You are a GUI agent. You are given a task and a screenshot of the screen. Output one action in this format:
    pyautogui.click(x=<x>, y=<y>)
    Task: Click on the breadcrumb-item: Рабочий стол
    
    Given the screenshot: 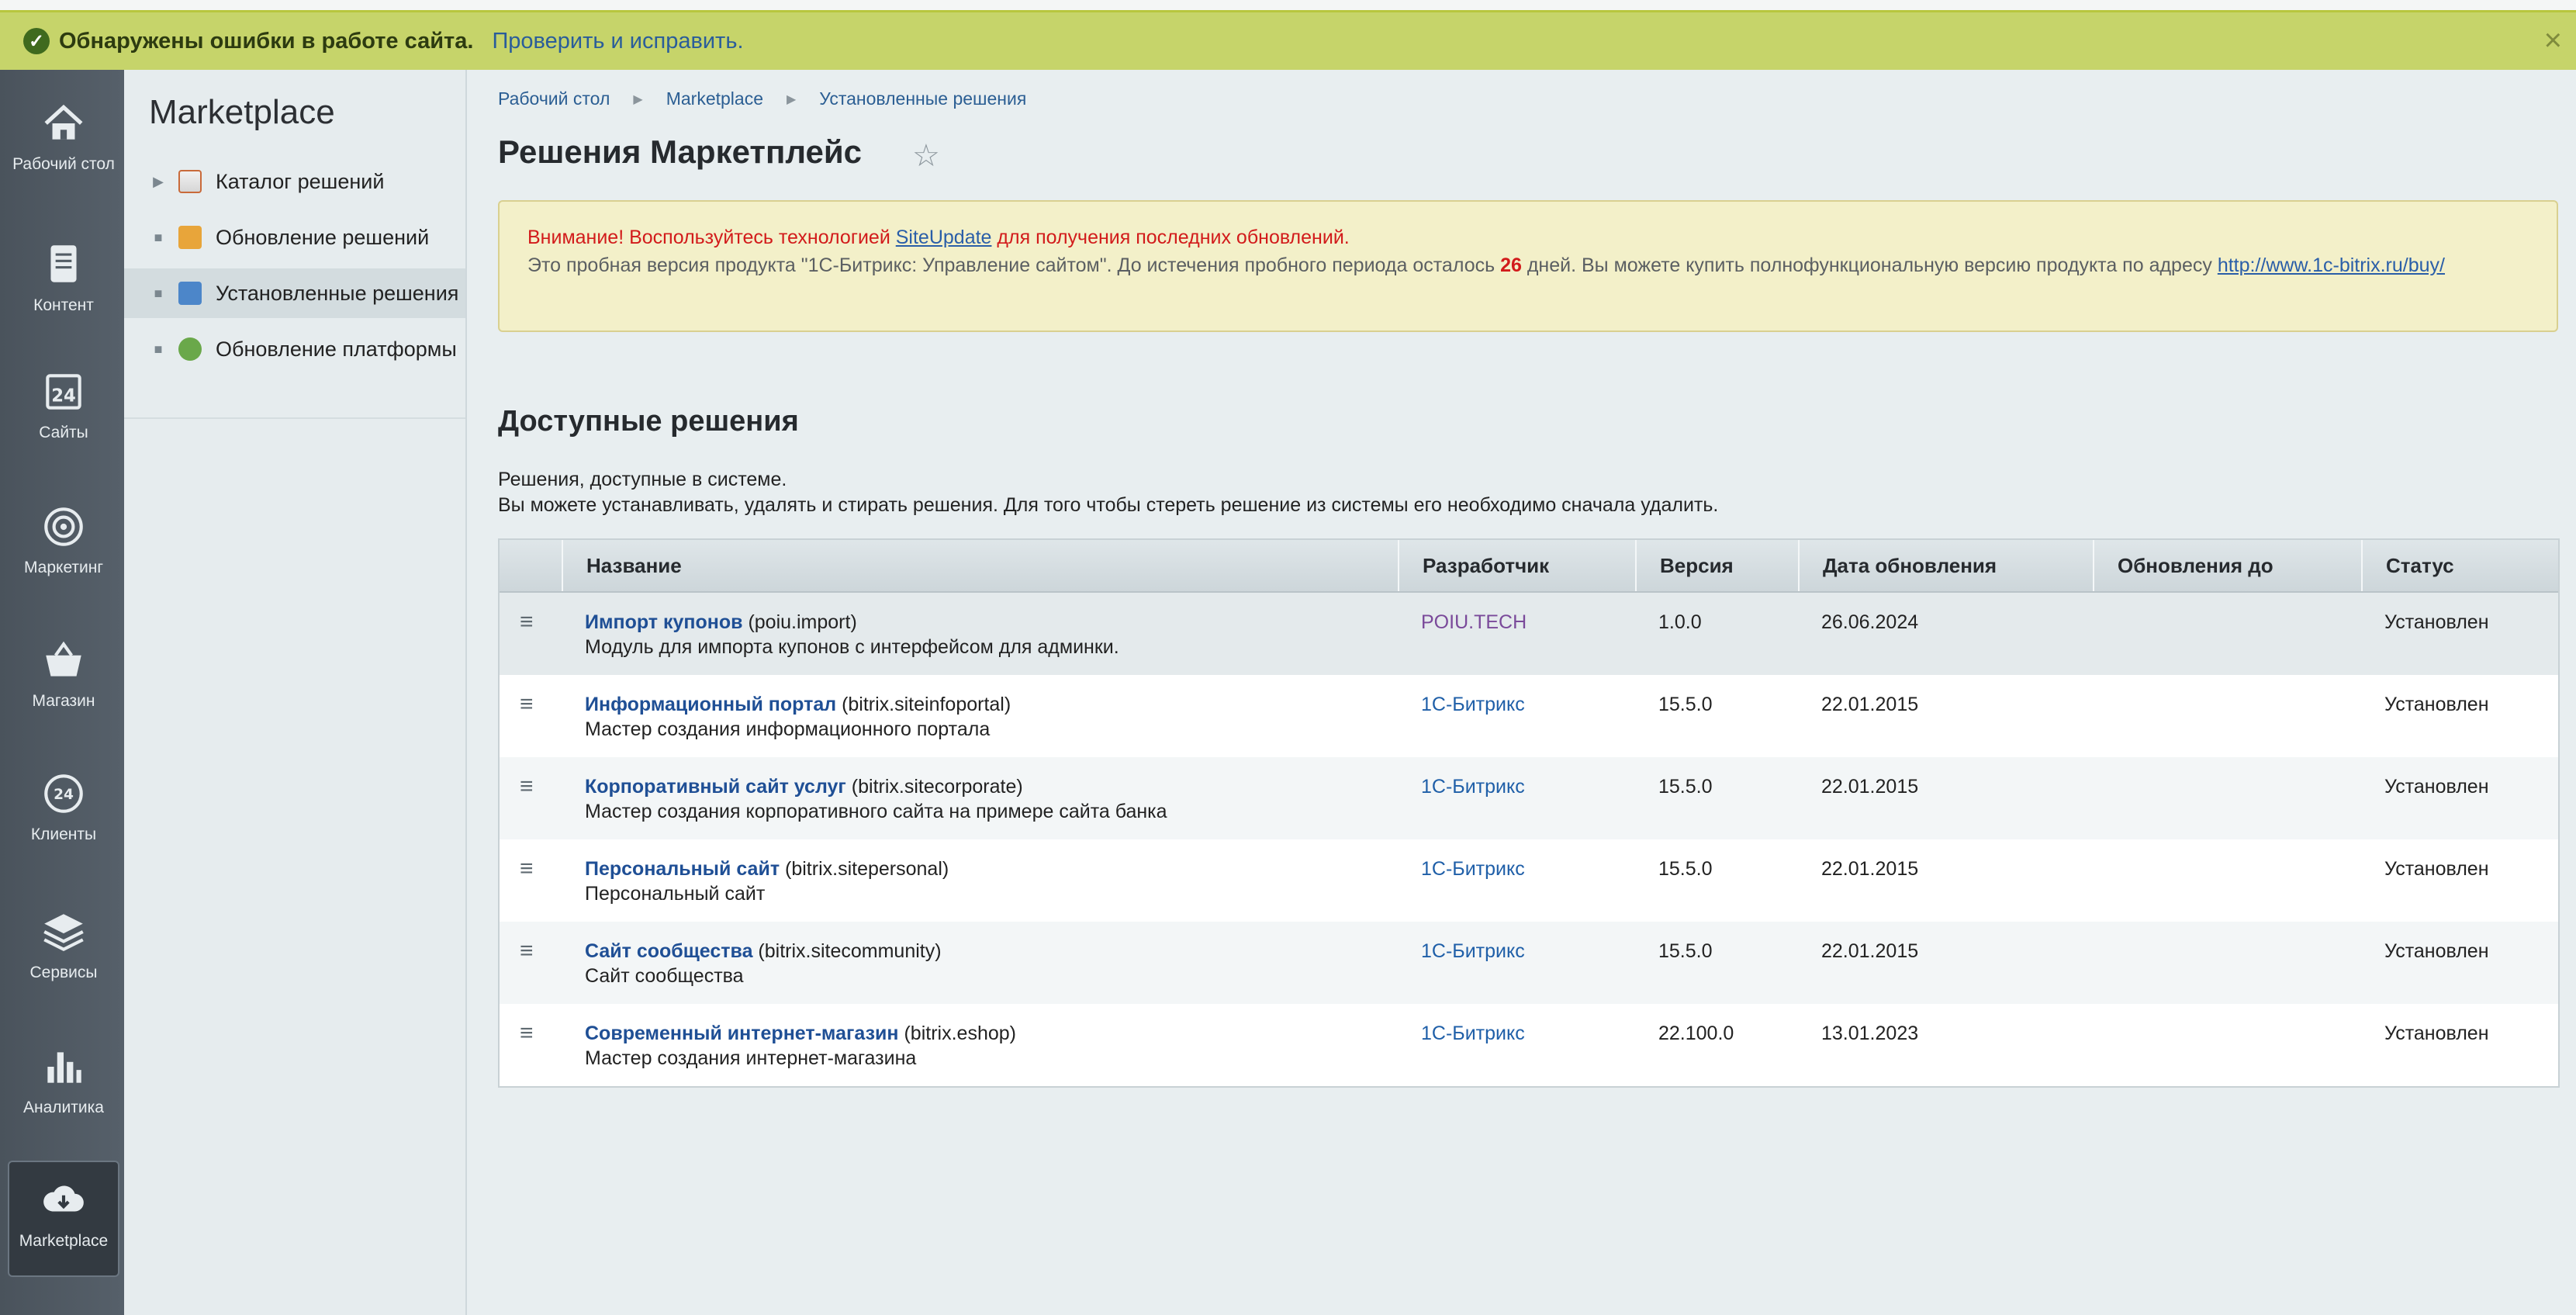 What is the action you would take?
    pyautogui.click(x=554, y=98)
    